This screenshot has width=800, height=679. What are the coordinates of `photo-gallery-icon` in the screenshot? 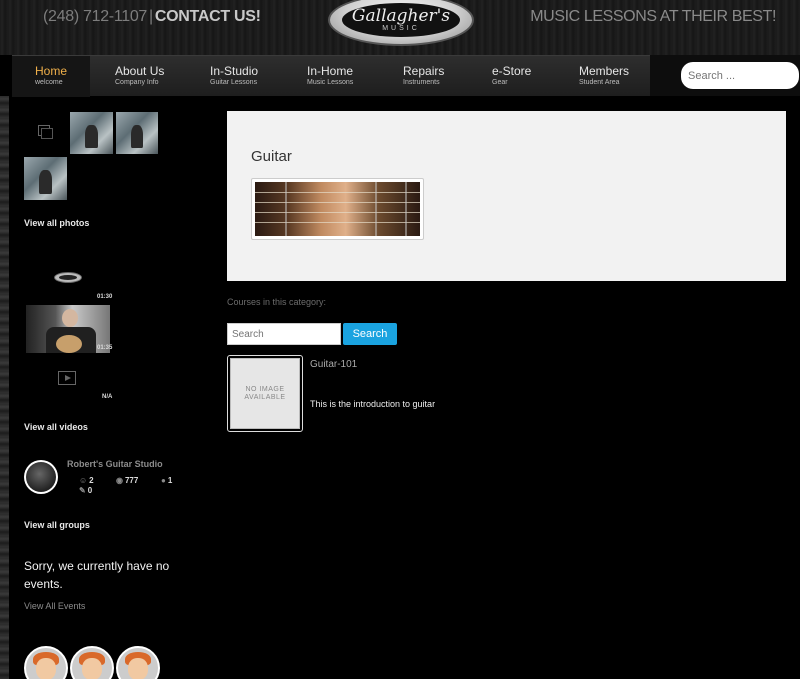 It's located at (45, 132).